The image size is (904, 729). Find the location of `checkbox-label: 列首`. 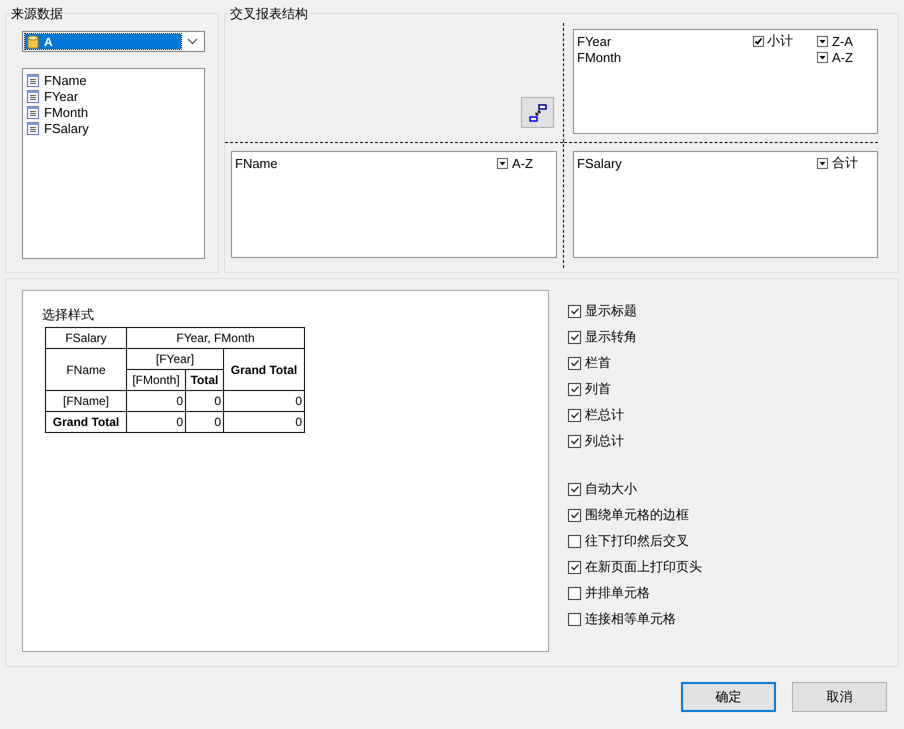

checkbox-label: 列首 is located at coordinates (598, 389).